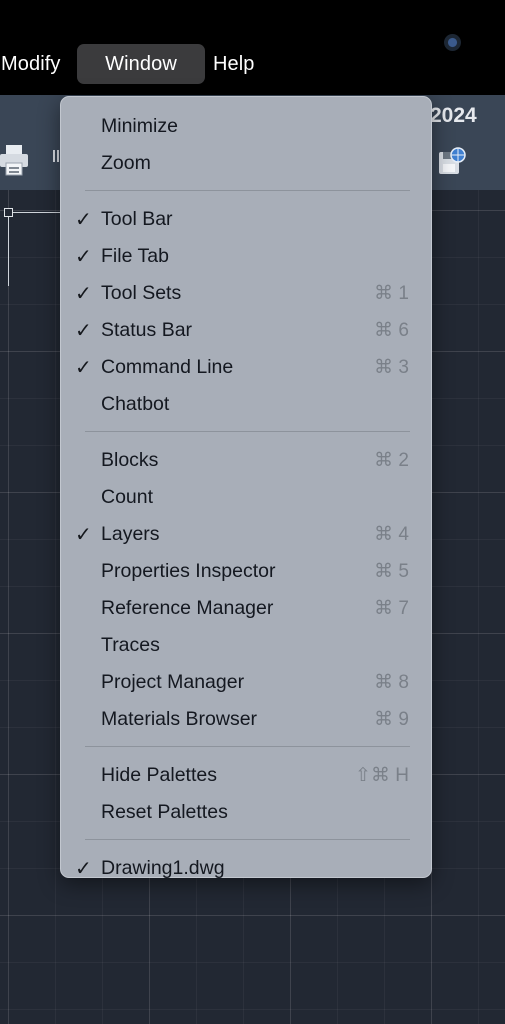 The width and height of the screenshot is (505, 1024). Describe the element at coordinates (135, 256) in the screenshot. I see `menu-item-label: File Tab` at that location.